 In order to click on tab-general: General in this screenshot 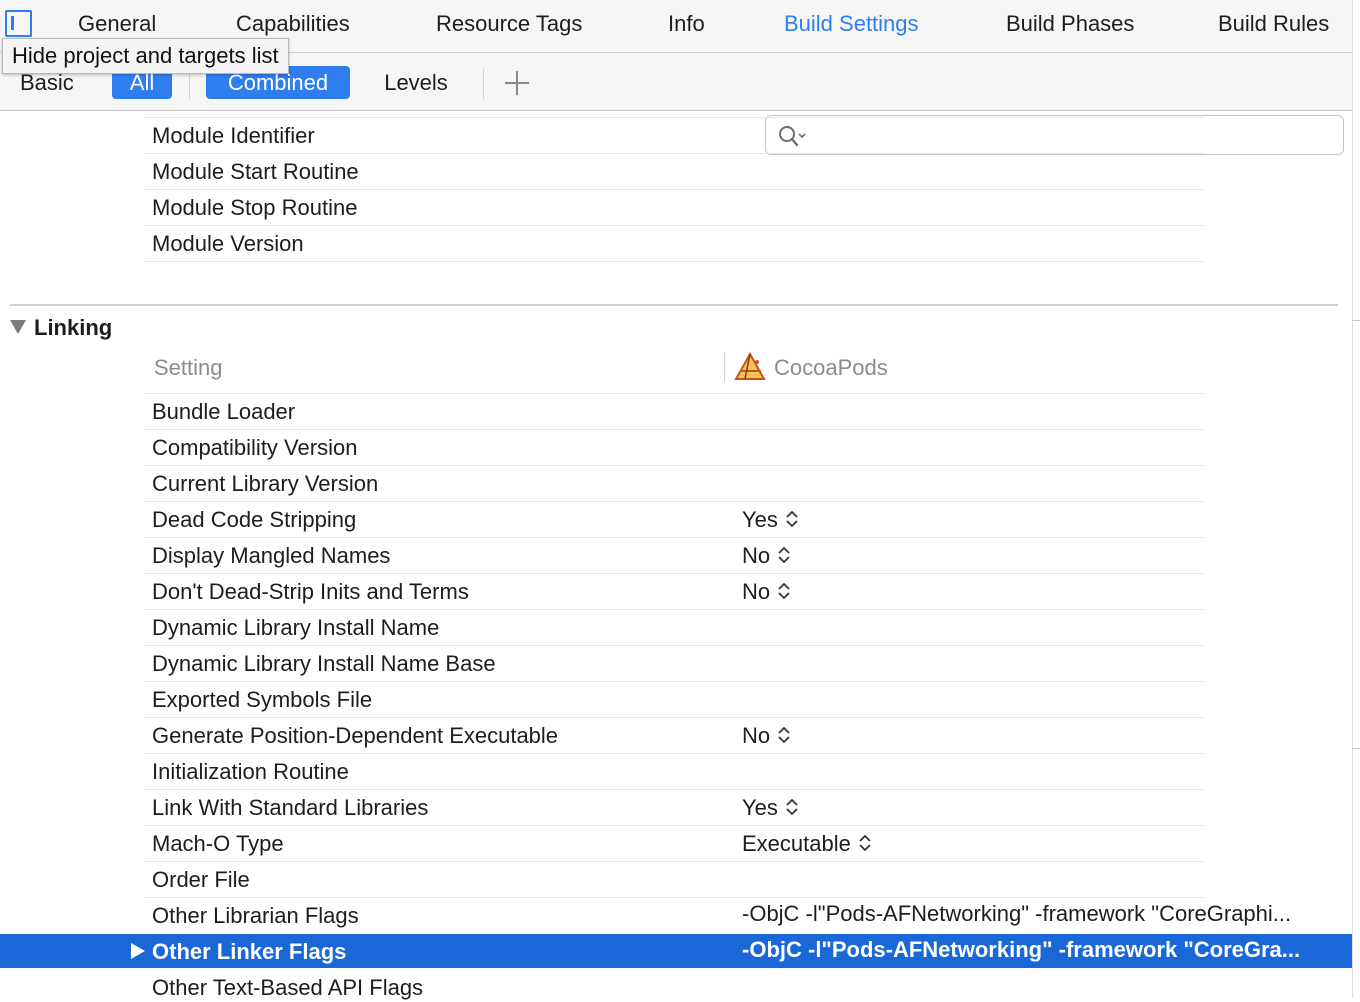, I will do `click(117, 24)`.